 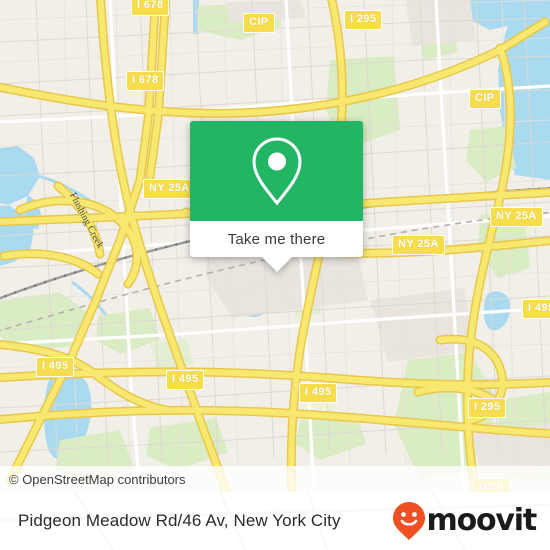 I want to click on moovit-smiley-pin-icon, so click(x=408, y=521).